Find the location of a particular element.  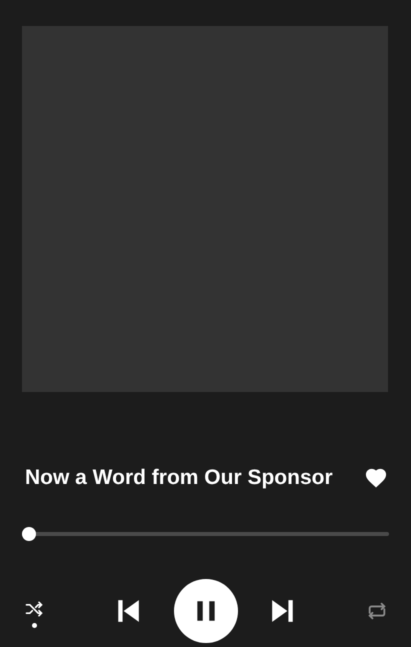

progress-slider is located at coordinates (205, 533).